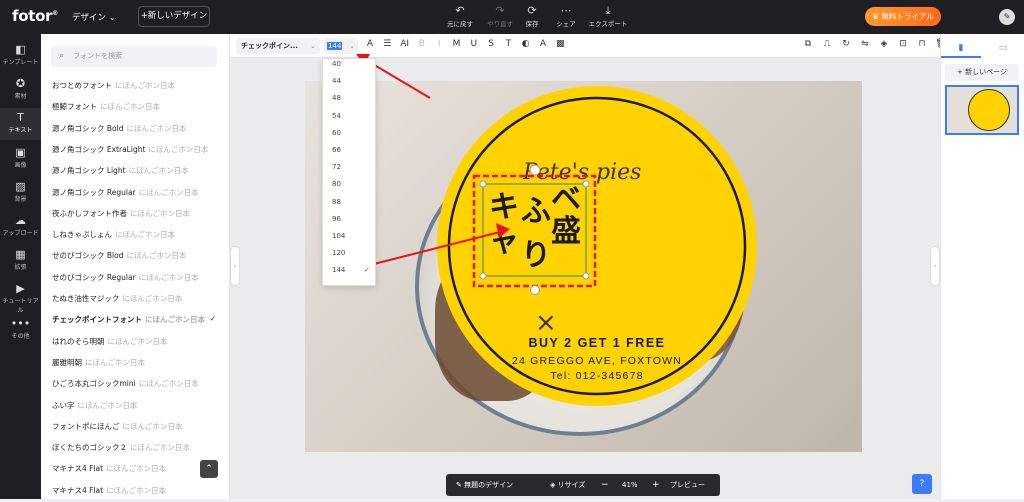  What do you see at coordinates (138, 429) in the screenshot?
I see `font-list-item: フォントポにほんご にほんごホン日本` at bounding box center [138, 429].